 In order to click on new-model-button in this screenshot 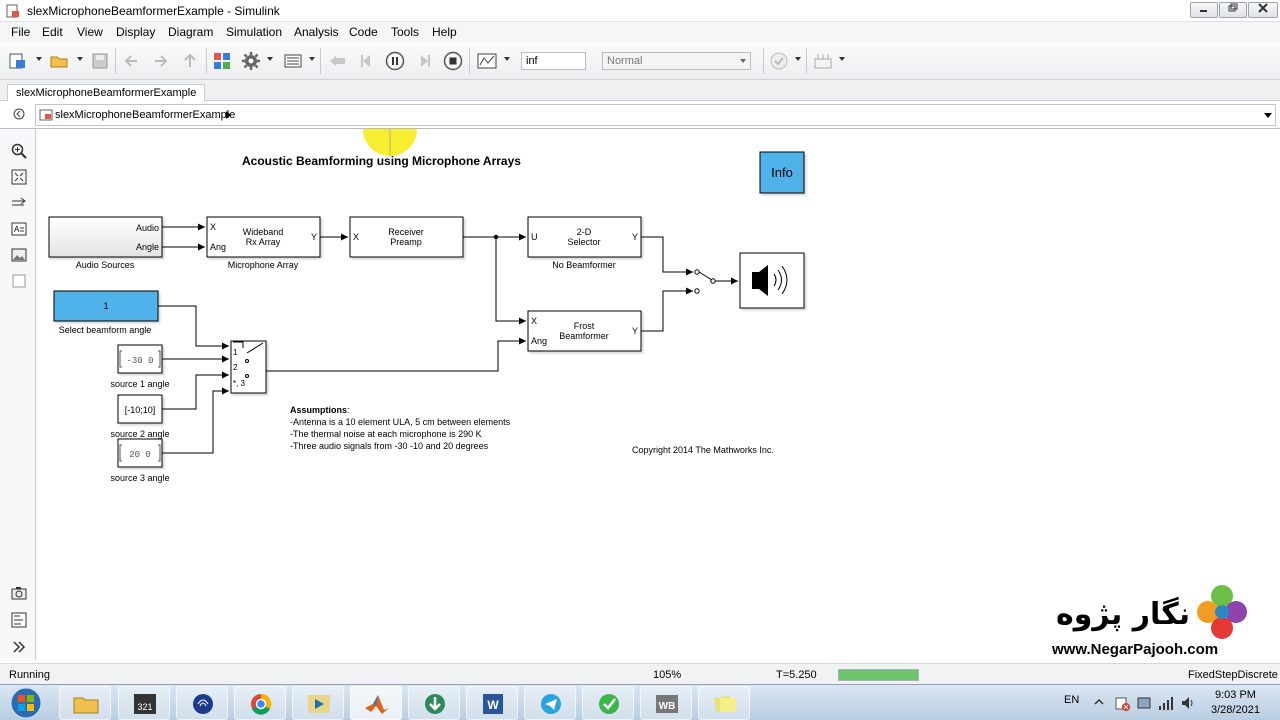, I will do `click(18, 61)`.